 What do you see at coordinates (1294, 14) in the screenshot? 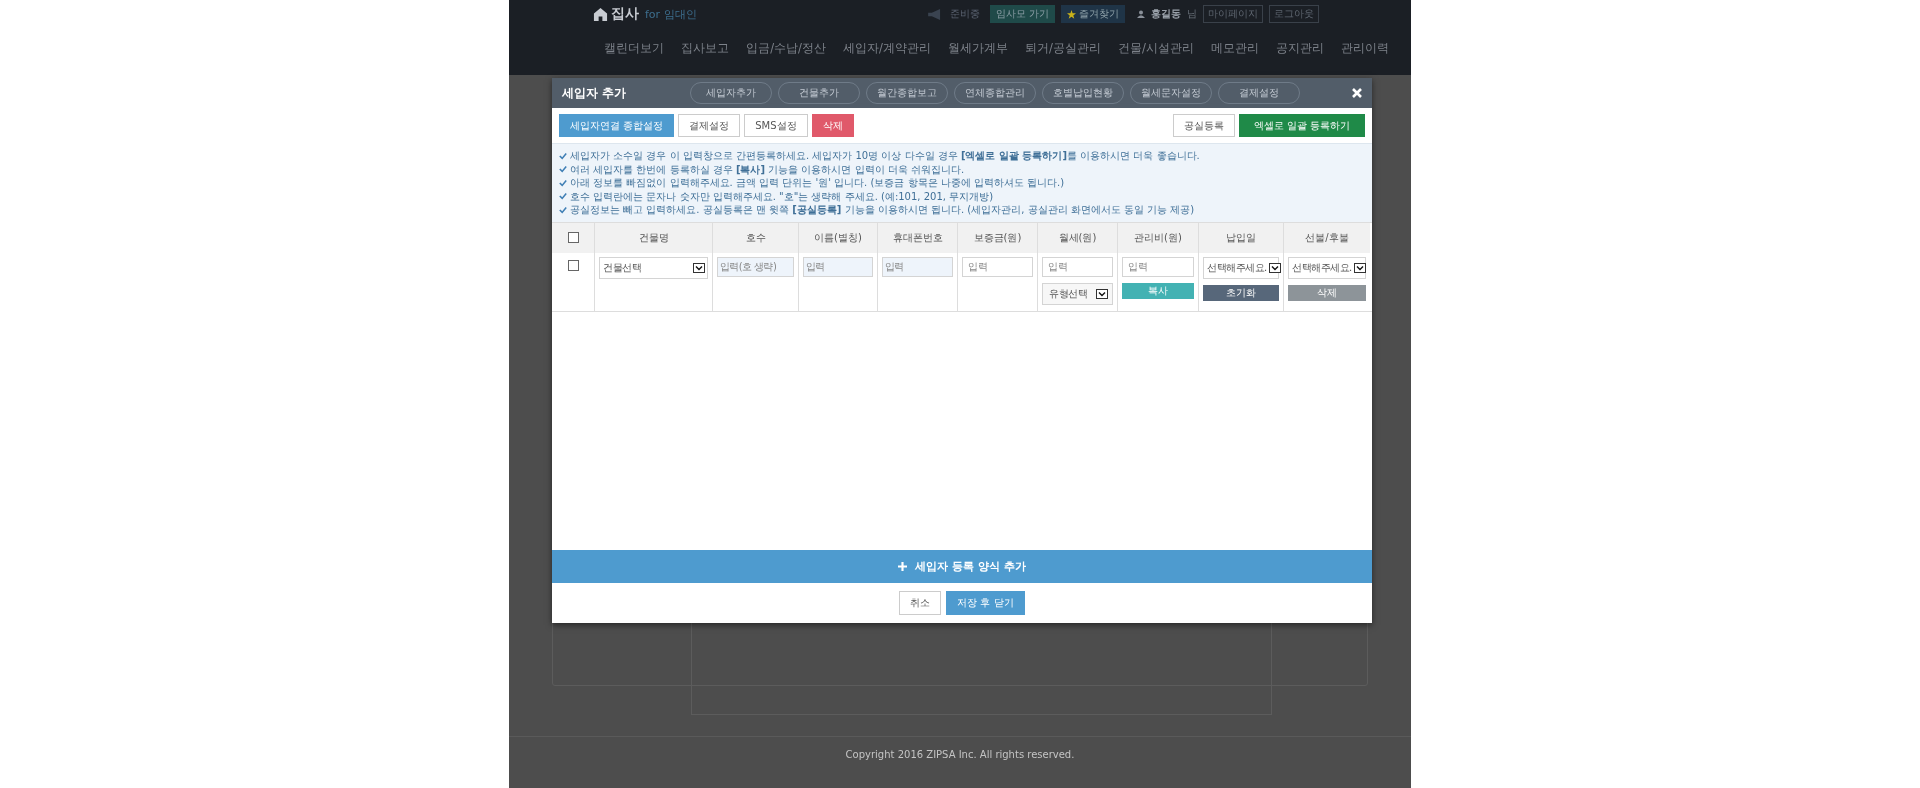
I see `account-link-button: 로그아웃` at bounding box center [1294, 14].